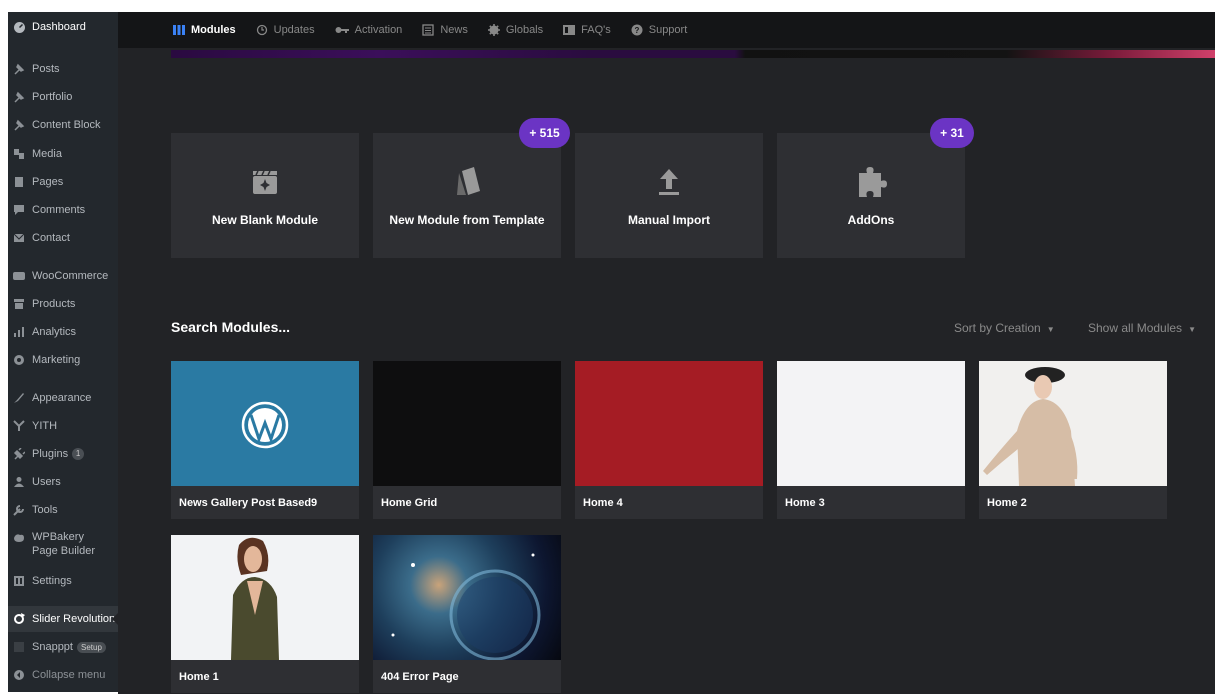  I want to click on sidebar-item-contact: Contact, so click(63, 238).